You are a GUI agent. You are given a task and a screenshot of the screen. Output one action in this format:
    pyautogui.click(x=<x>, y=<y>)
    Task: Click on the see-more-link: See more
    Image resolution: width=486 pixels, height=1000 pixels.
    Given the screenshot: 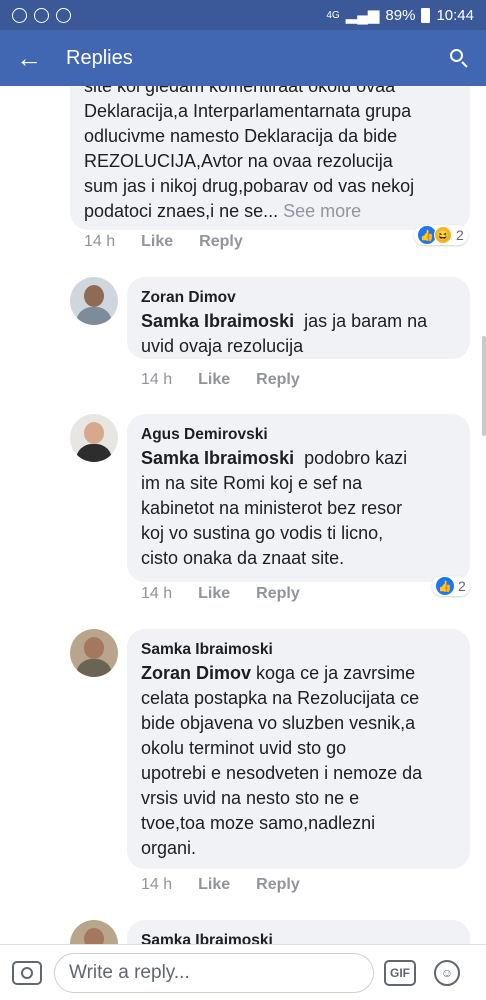 What is the action you would take?
    pyautogui.click(x=322, y=211)
    